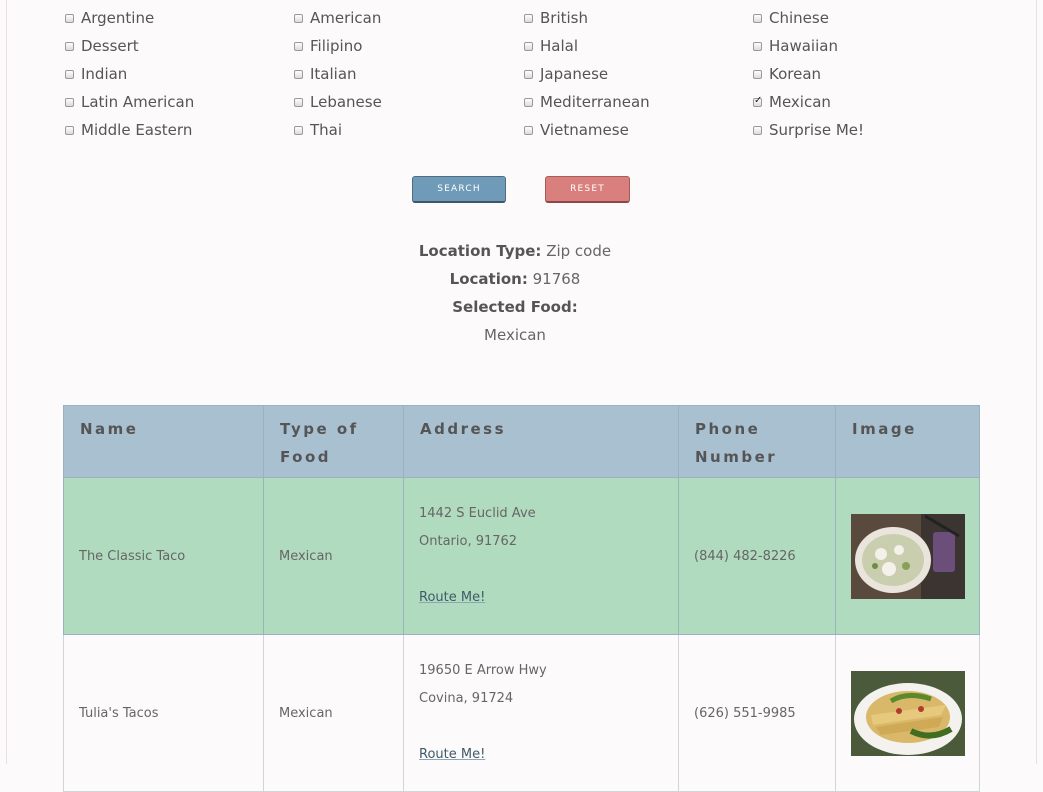 The height and width of the screenshot is (792, 1043). Describe the element at coordinates (466, 698) in the screenshot. I see `address-city-zip: Covina, 91724` at that location.